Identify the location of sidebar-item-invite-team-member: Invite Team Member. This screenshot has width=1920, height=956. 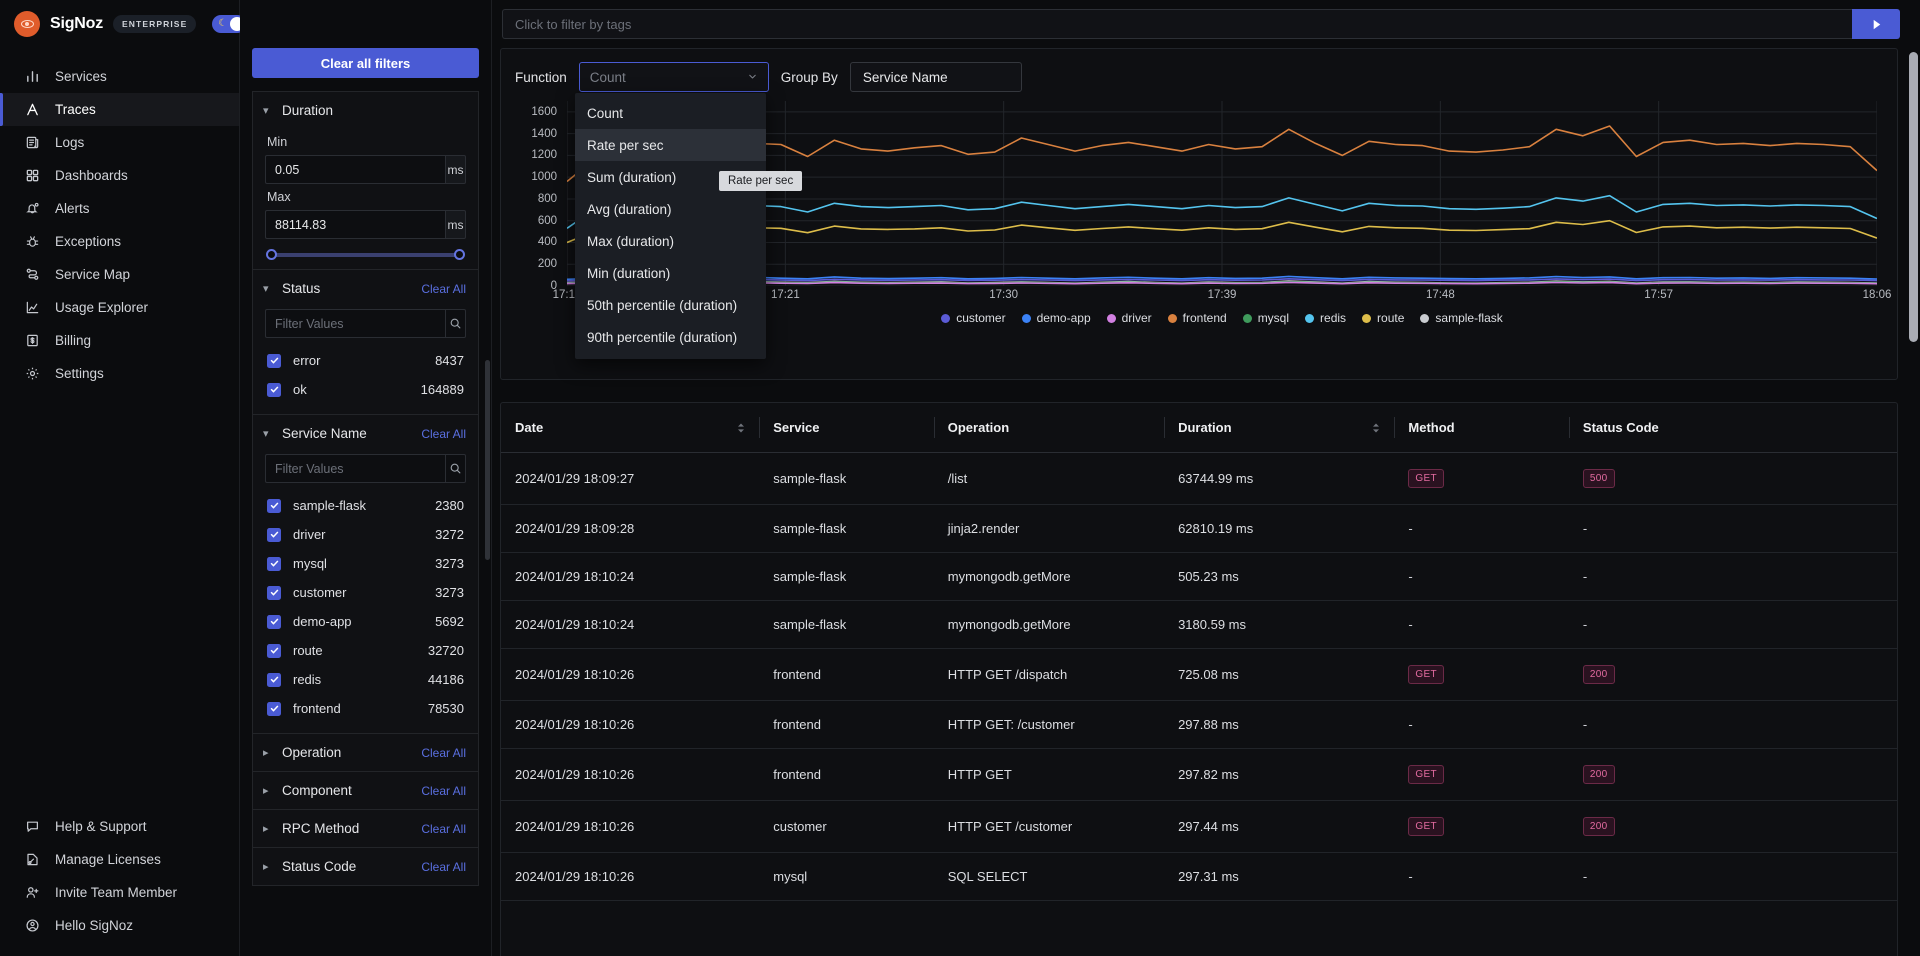
(119, 892).